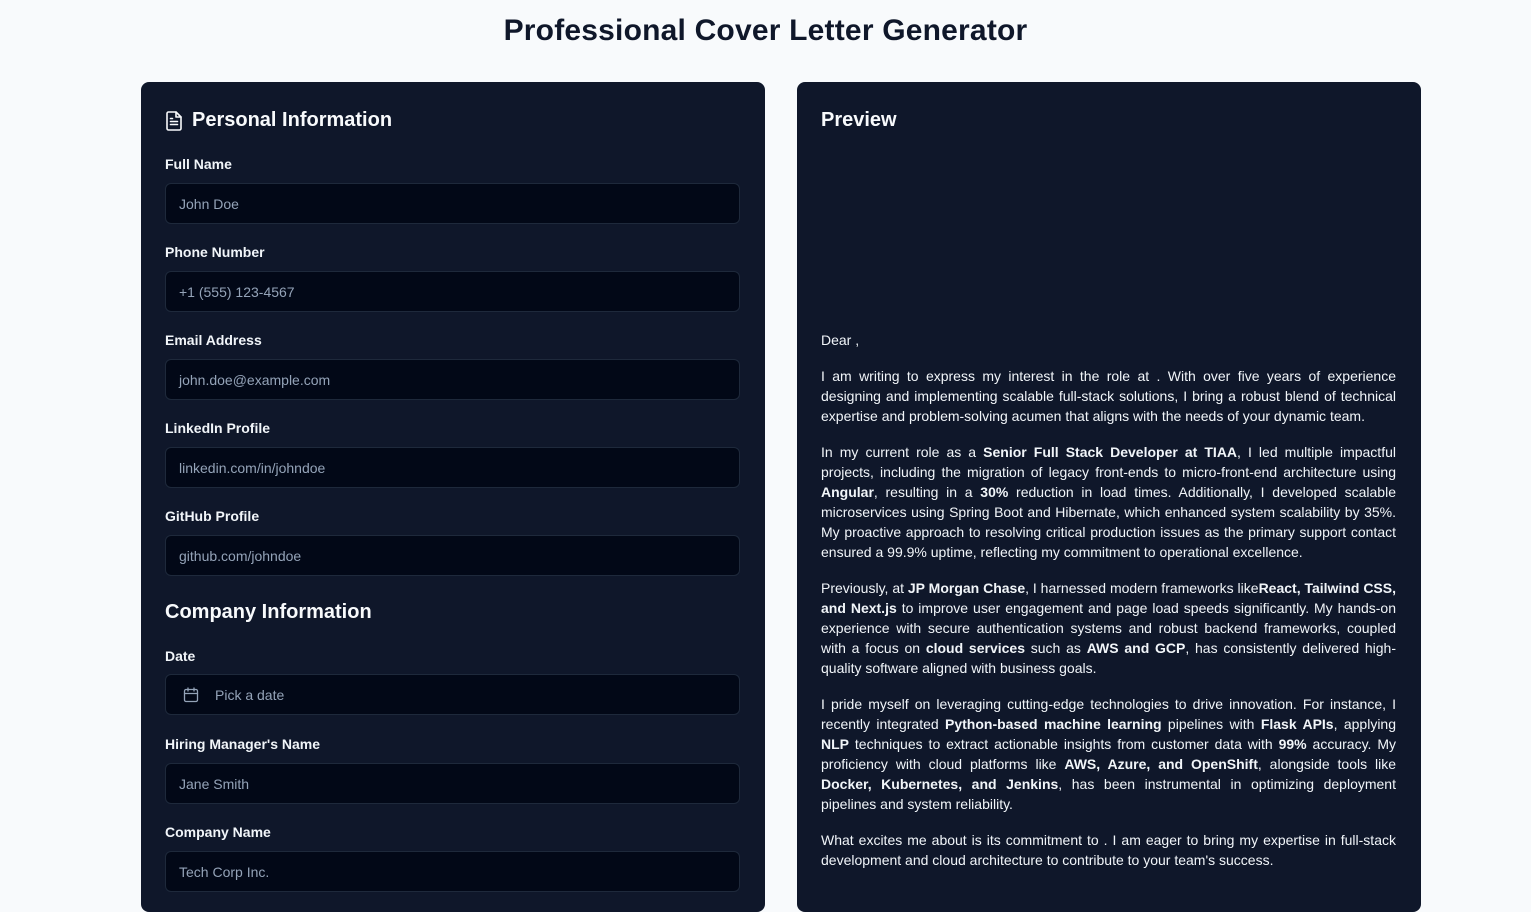  What do you see at coordinates (452, 379) in the screenshot?
I see `email-input: john.doe@example.com` at bounding box center [452, 379].